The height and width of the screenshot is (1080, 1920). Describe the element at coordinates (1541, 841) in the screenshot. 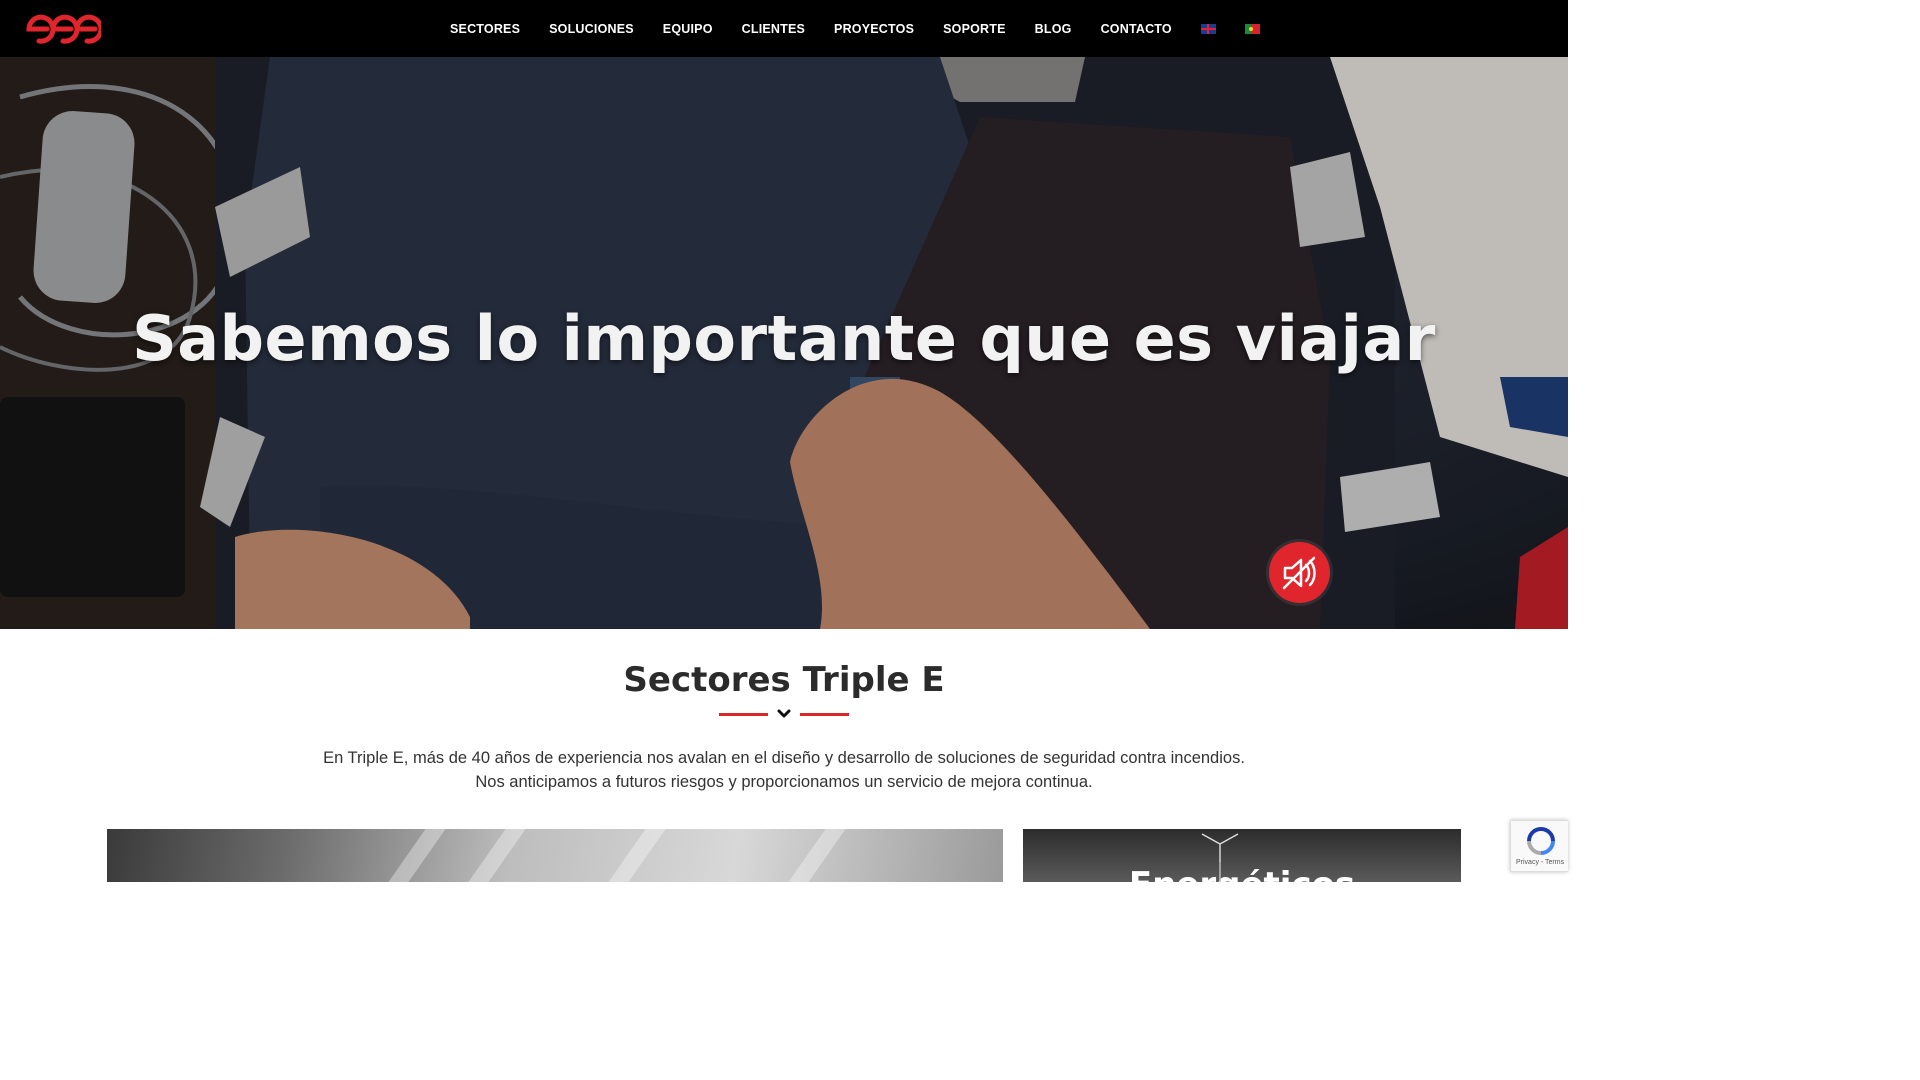

I see `recaptcha-icon` at that location.